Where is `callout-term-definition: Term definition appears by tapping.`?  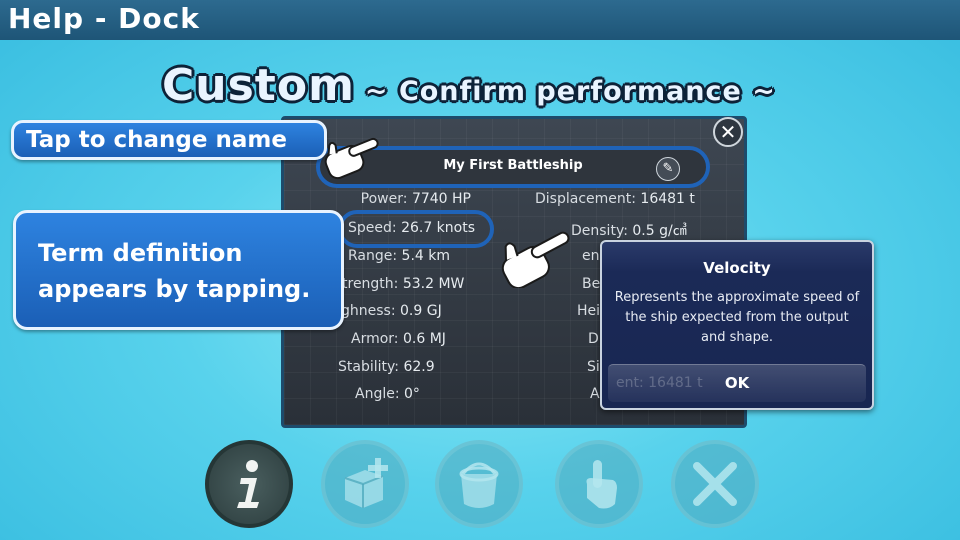
callout-term-definition: Term definition appears by tapping. is located at coordinates (178, 270).